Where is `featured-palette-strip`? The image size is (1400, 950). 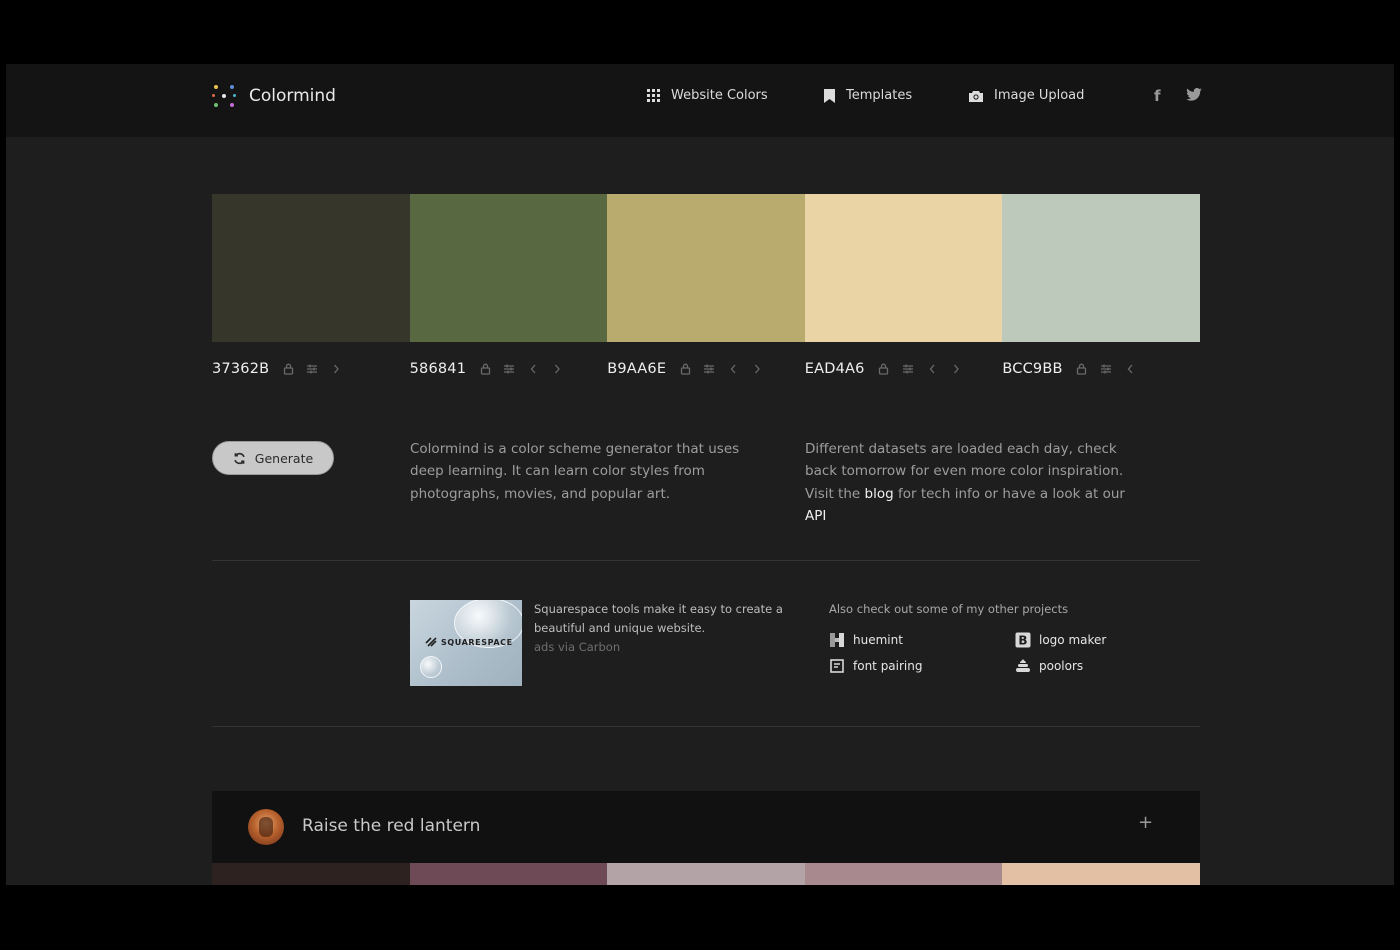
featured-palette-strip is located at coordinates (706, 874).